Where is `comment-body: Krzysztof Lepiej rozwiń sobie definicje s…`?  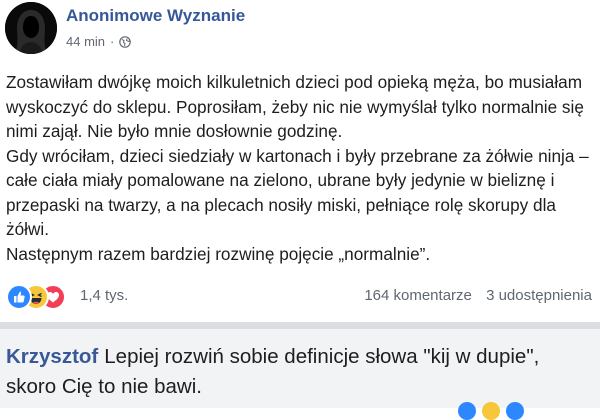
comment-body: Krzysztof Lepiej rozwiń sobie definicje s… is located at coordinates (296, 372).